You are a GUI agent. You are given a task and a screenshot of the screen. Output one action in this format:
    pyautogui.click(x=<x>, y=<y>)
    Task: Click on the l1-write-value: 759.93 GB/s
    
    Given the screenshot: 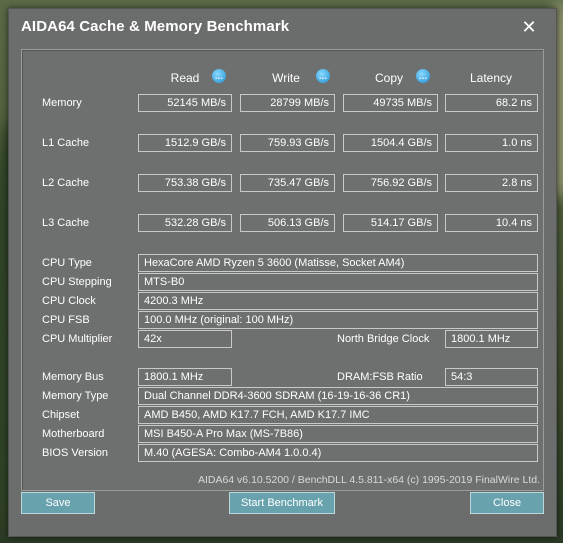 What is the action you would take?
    pyautogui.click(x=287, y=143)
    